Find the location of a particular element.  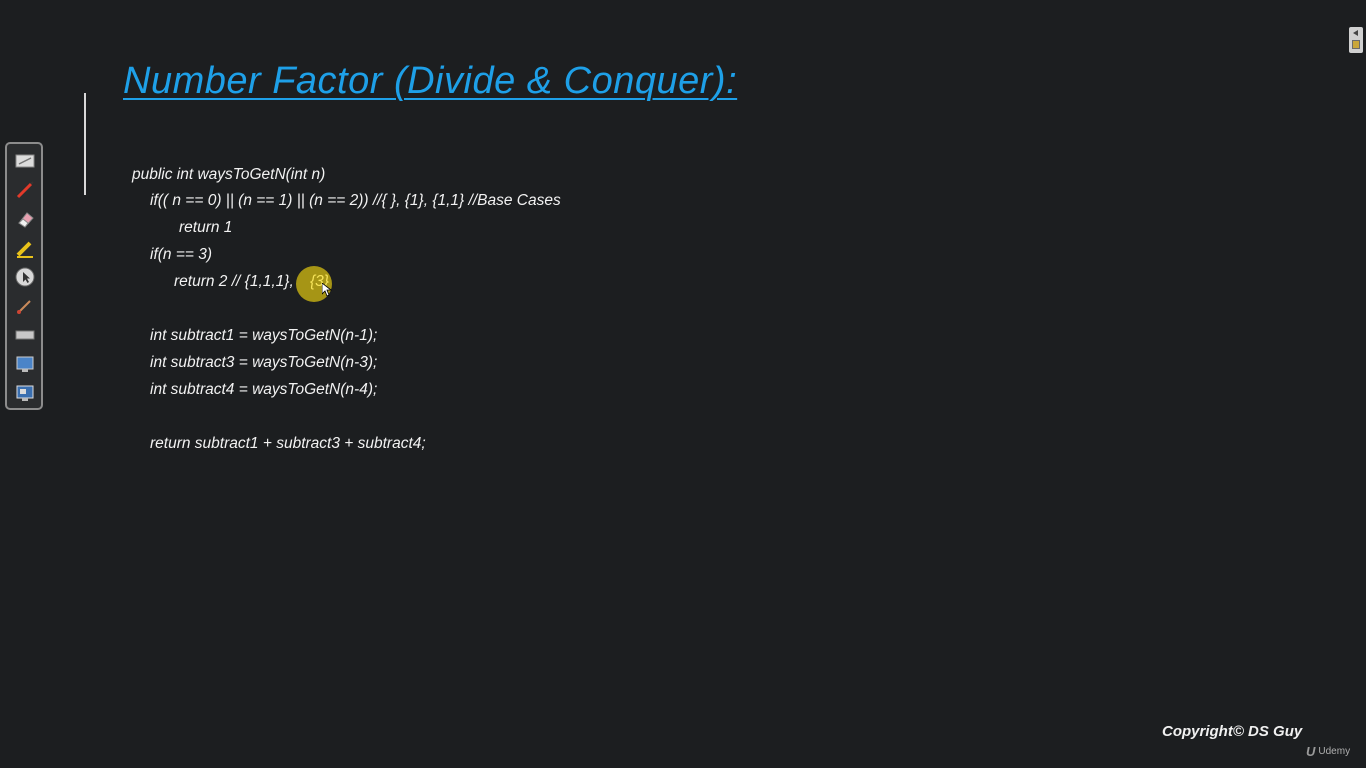

arrow-left-icon is located at coordinates (1355, 33).